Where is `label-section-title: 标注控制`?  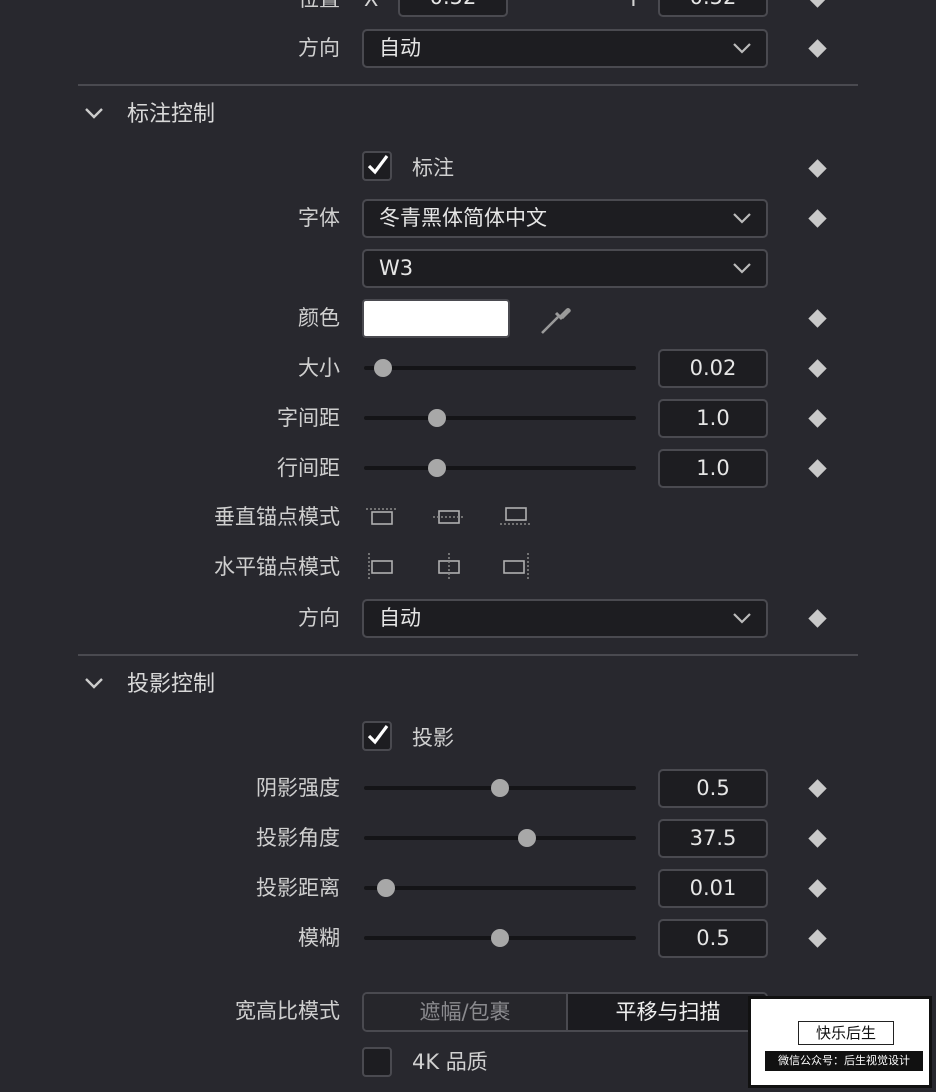 label-section-title: 标注控制 is located at coordinates (171, 114).